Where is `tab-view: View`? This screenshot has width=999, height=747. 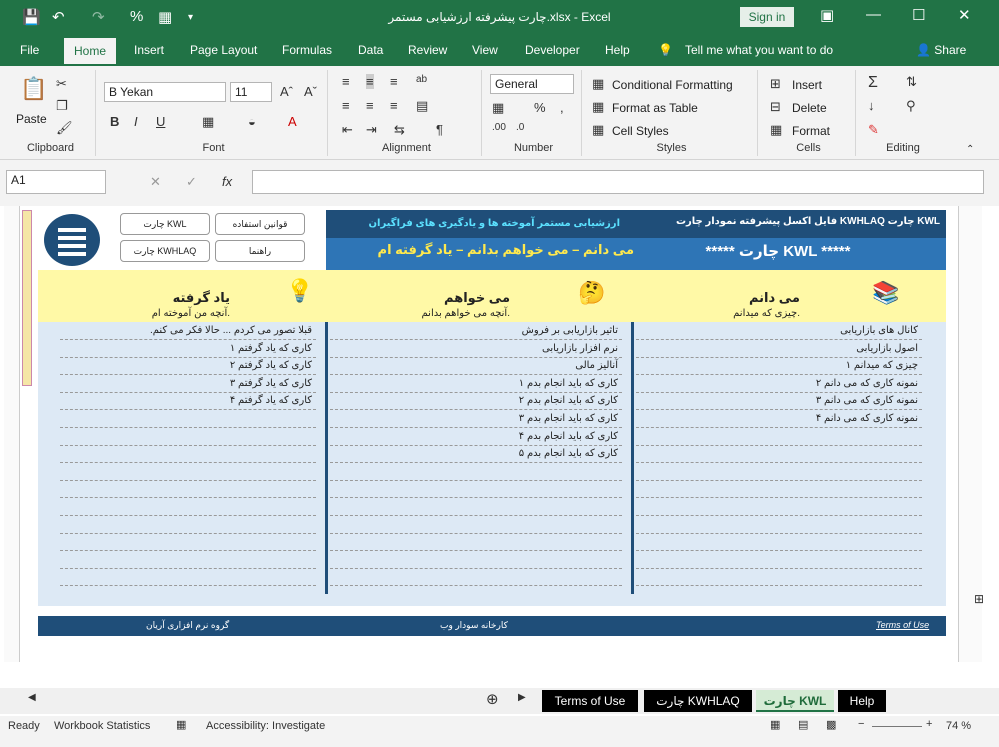
tab-view: View is located at coordinates (485, 50).